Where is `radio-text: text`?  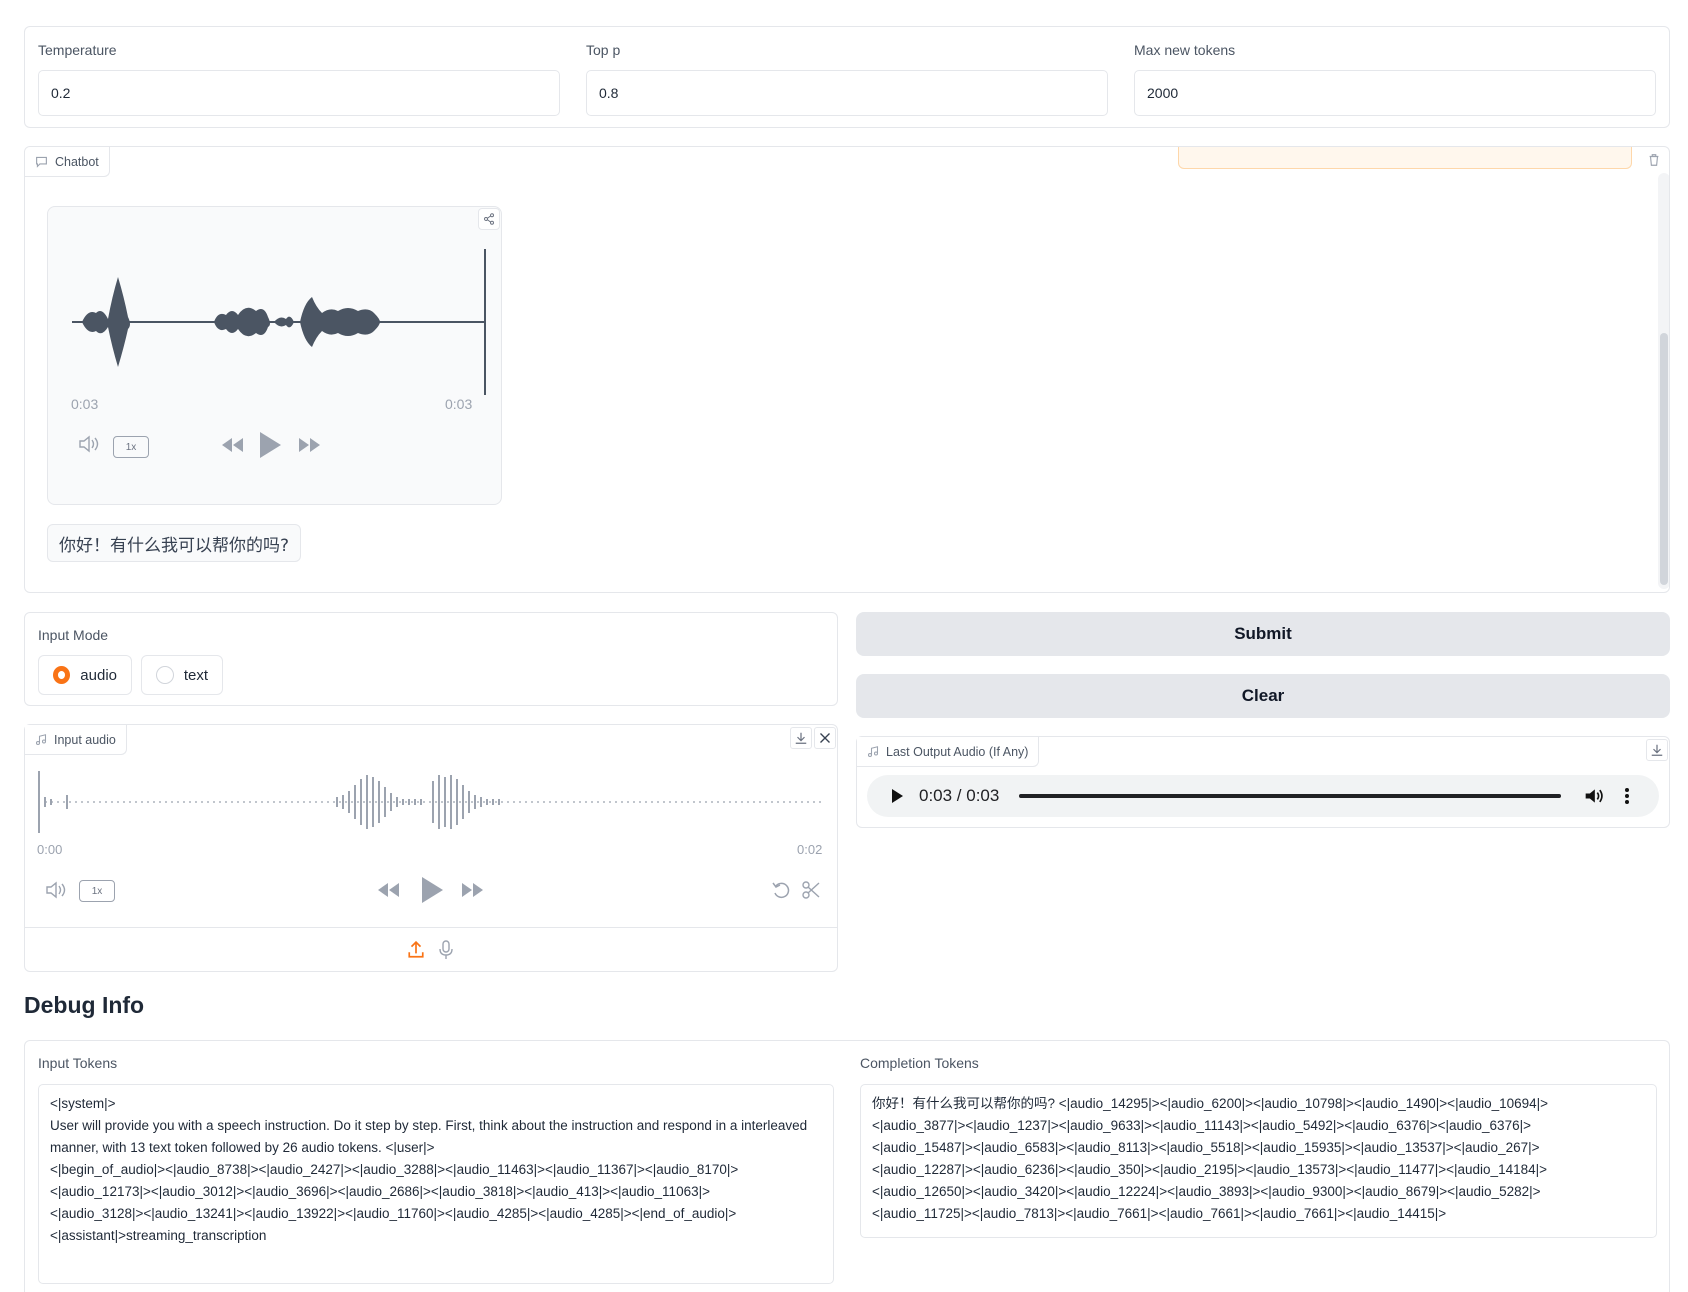 radio-text: text is located at coordinates (182, 675).